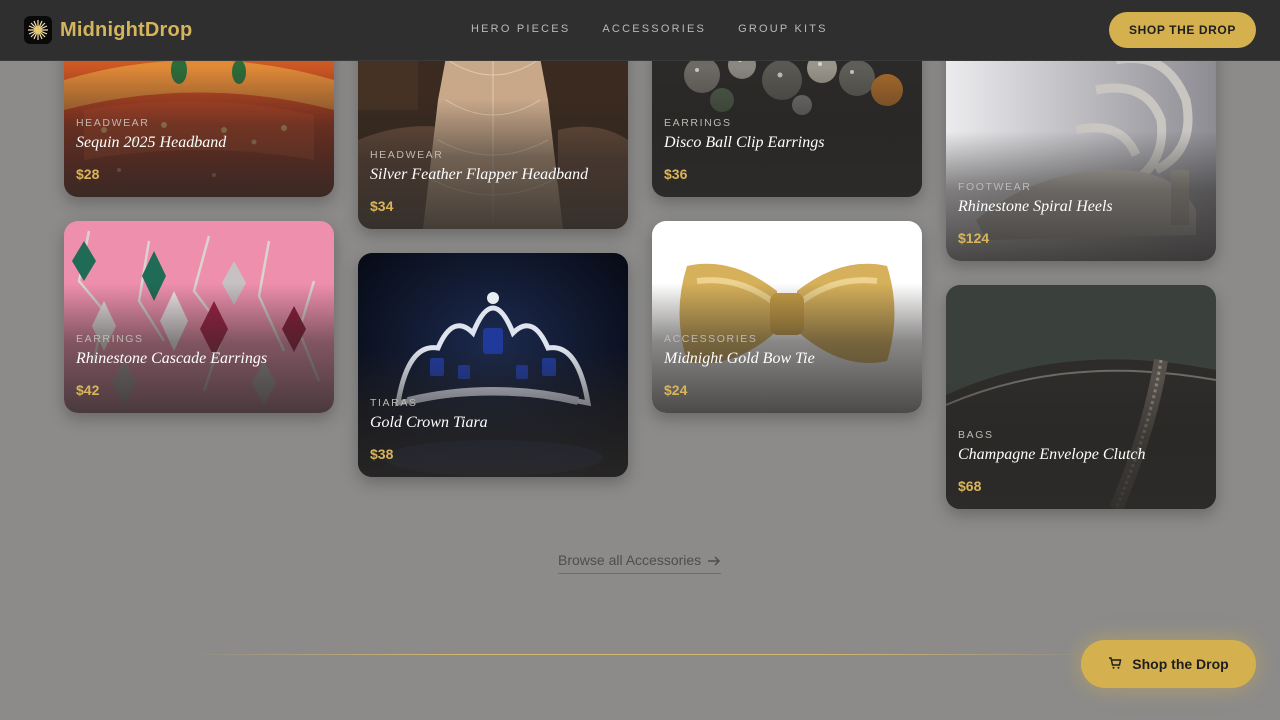  What do you see at coordinates (744, 142) in the screenshot?
I see `product-name: Disco Ball Clip Earrings` at bounding box center [744, 142].